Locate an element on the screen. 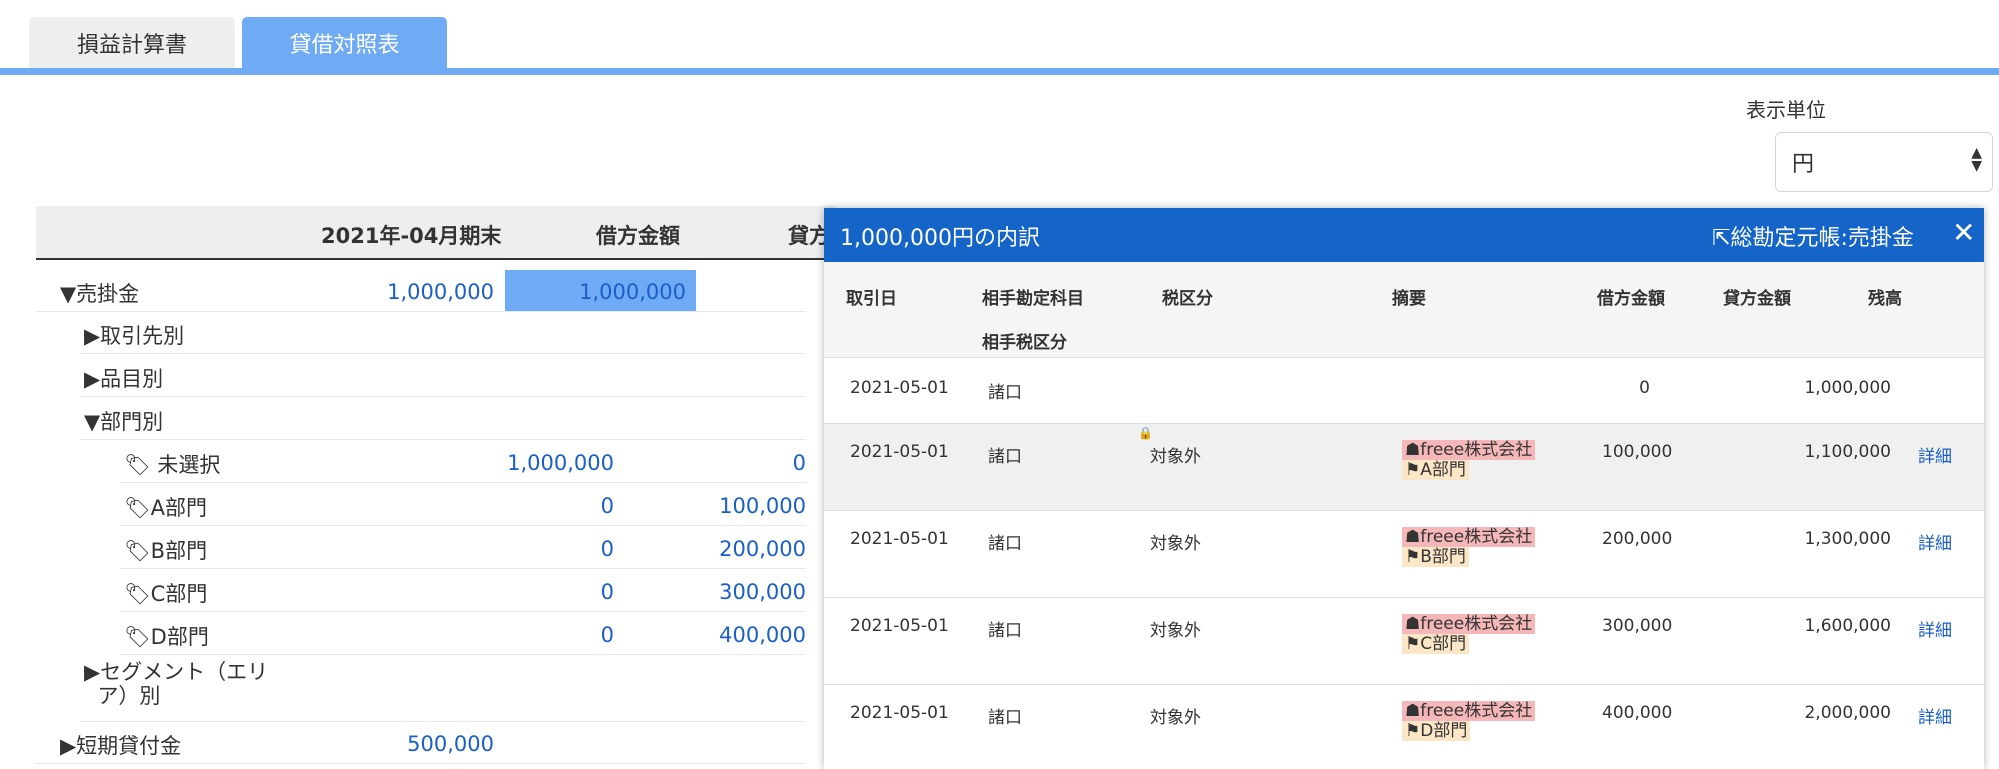  department-tag: ⚑B部門 is located at coordinates (1435, 557).